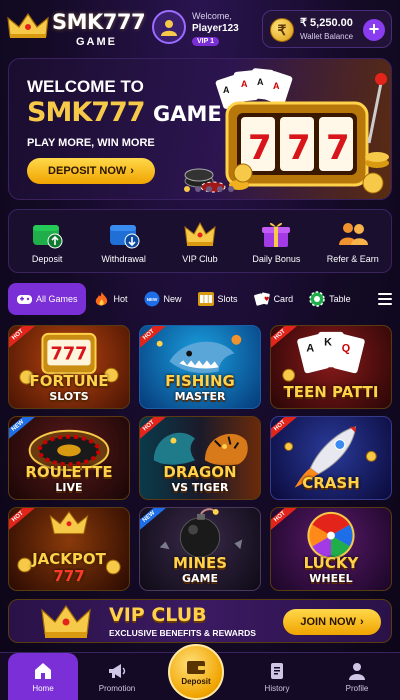 The height and width of the screenshot is (700, 400). I want to click on add-funds-button: +, so click(374, 30).